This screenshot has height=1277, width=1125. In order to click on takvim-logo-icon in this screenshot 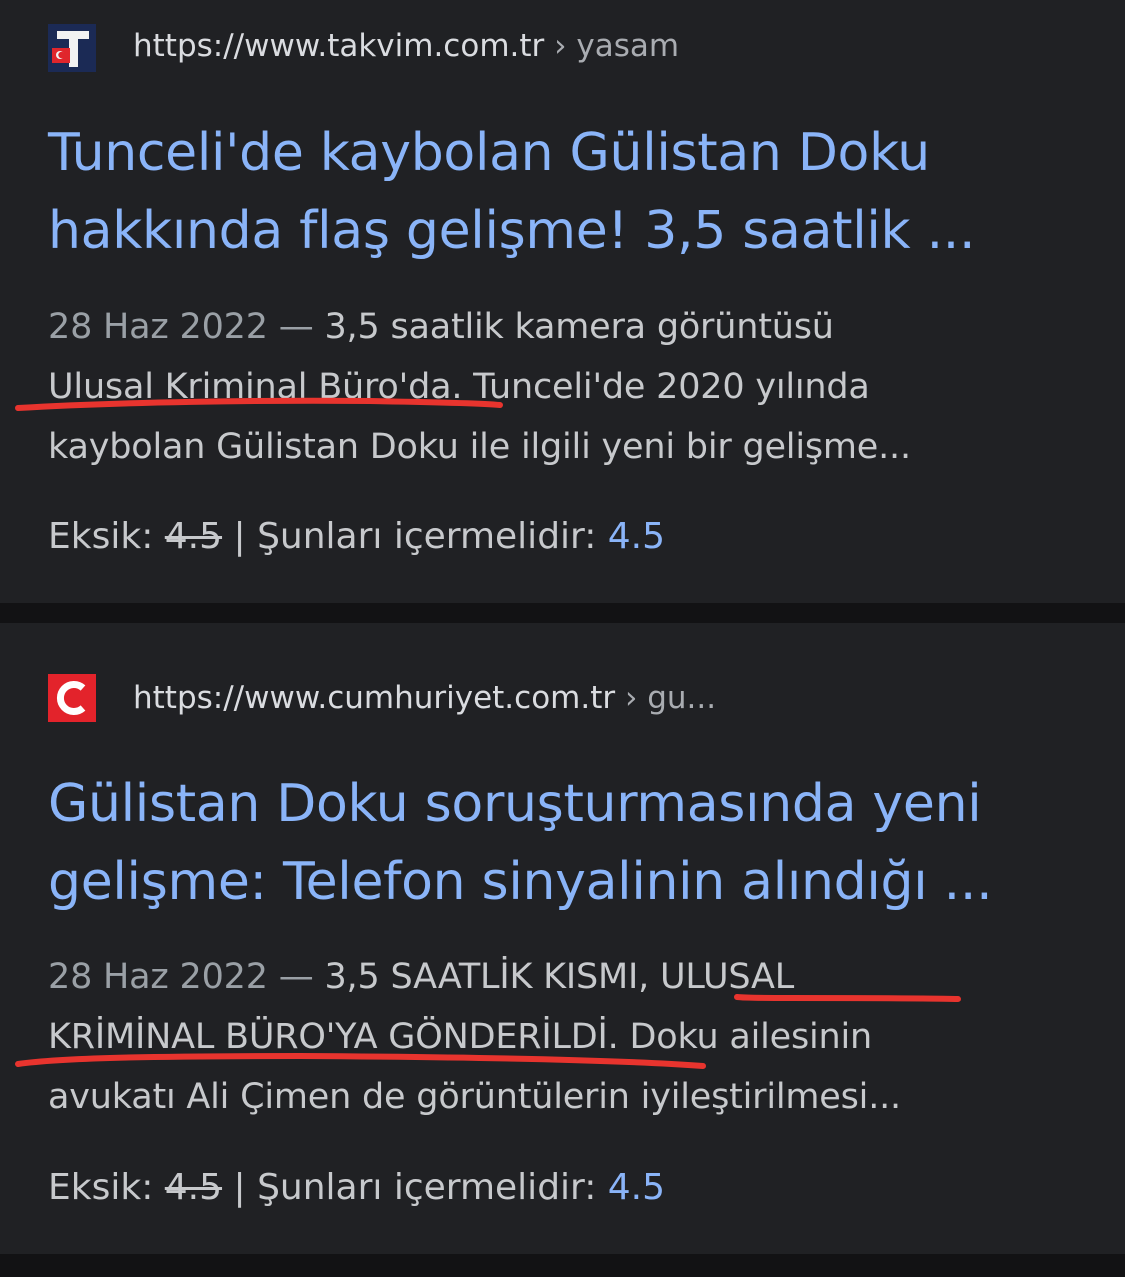, I will do `click(72, 48)`.